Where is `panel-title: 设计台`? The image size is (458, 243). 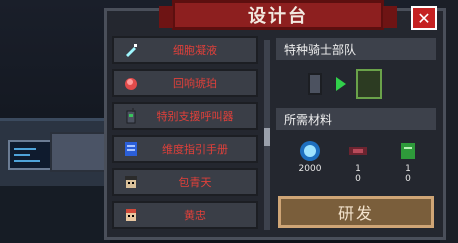 panel-title: 设计台 is located at coordinates (278, 15).